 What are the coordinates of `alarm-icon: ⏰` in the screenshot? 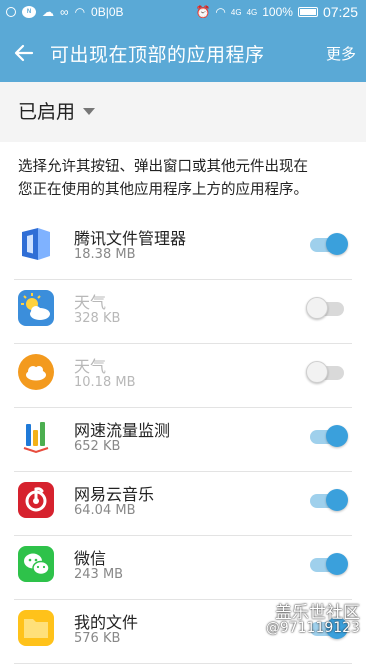 It's located at (203, 12).